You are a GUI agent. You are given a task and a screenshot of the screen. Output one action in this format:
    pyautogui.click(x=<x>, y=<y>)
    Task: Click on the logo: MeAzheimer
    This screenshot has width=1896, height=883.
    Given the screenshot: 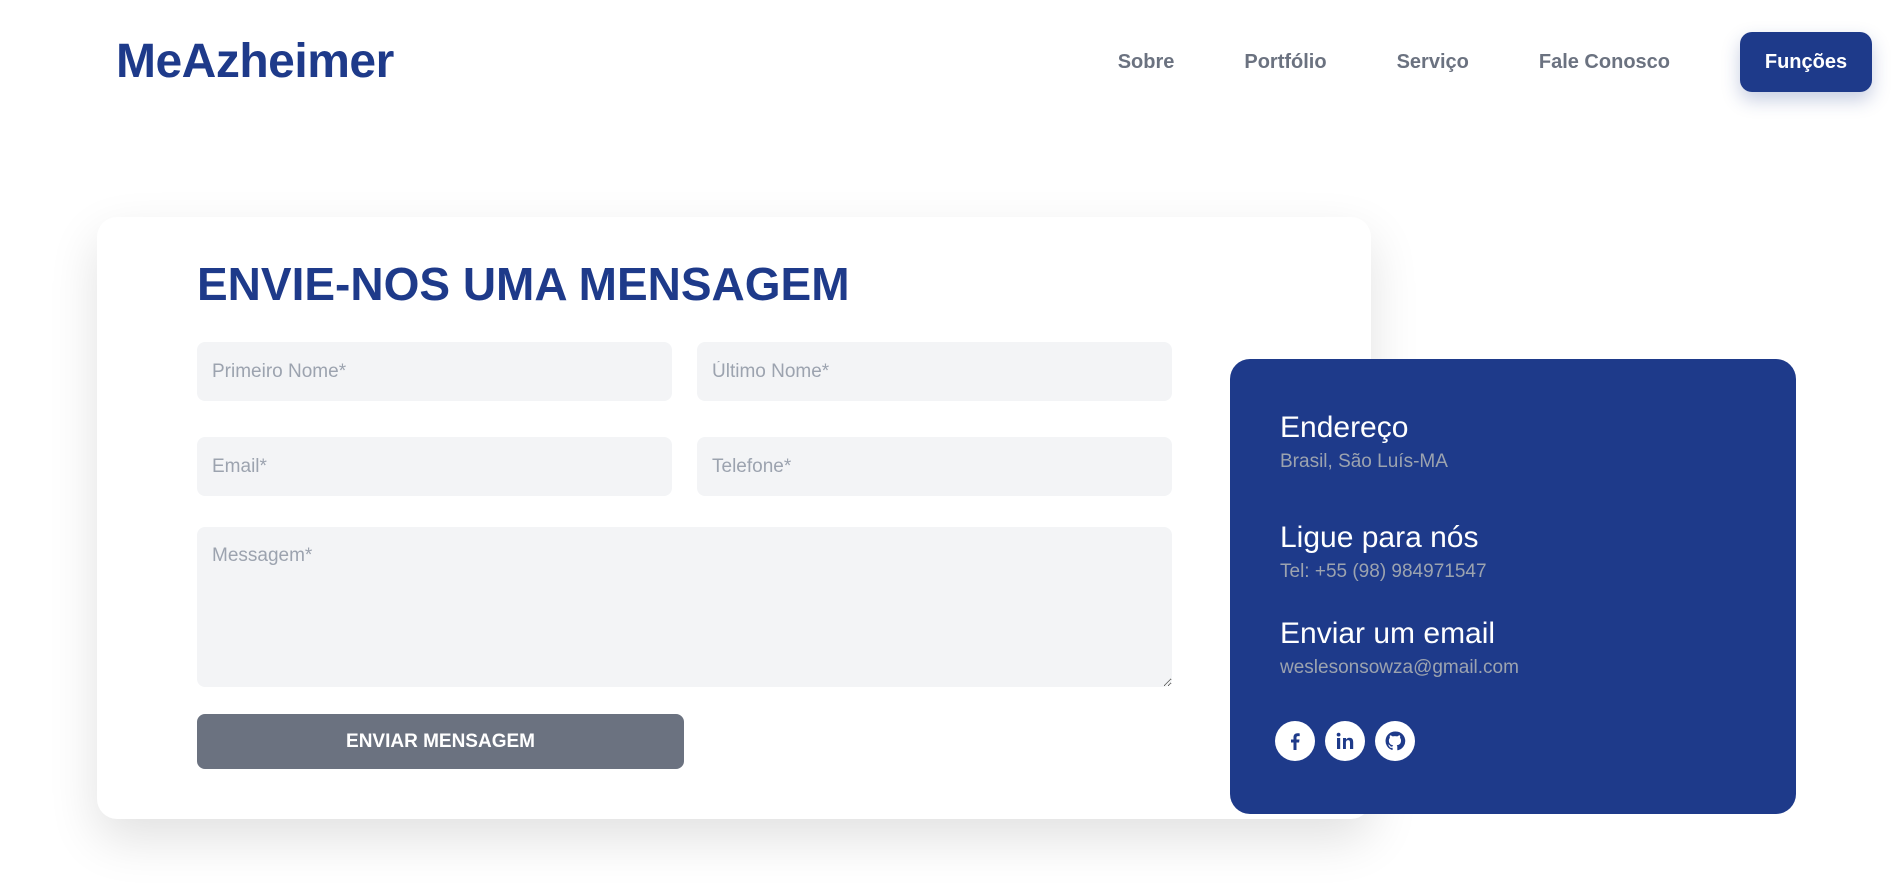 What is the action you would take?
    pyautogui.click(x=255, y=61)
    